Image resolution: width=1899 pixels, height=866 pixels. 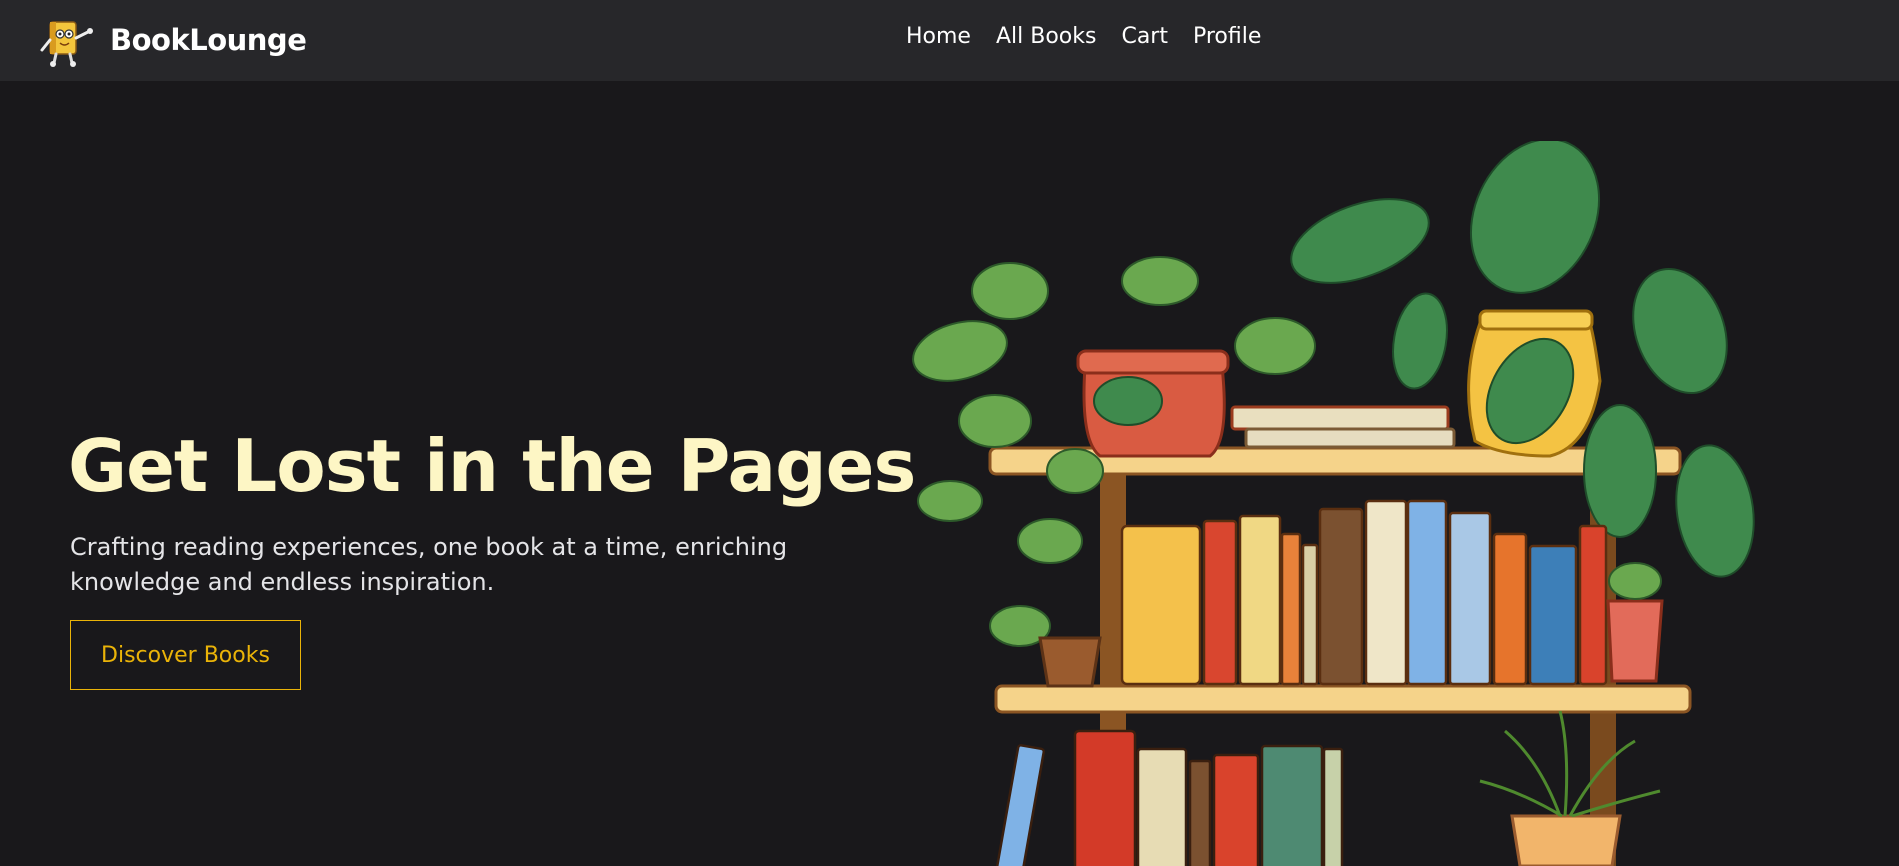 I want to click on brand: BookLounge, so click(x=171, y=40).